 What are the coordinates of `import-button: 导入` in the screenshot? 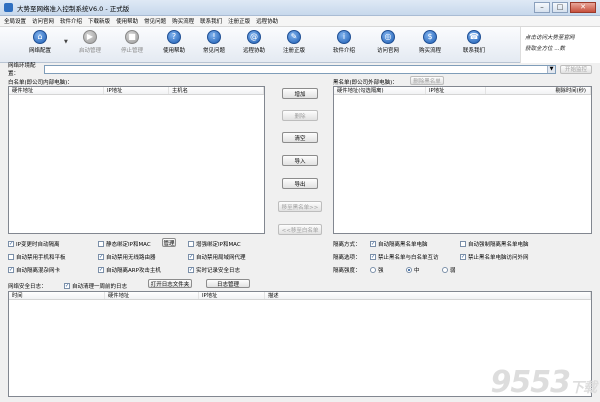 It's located at (300, 160).